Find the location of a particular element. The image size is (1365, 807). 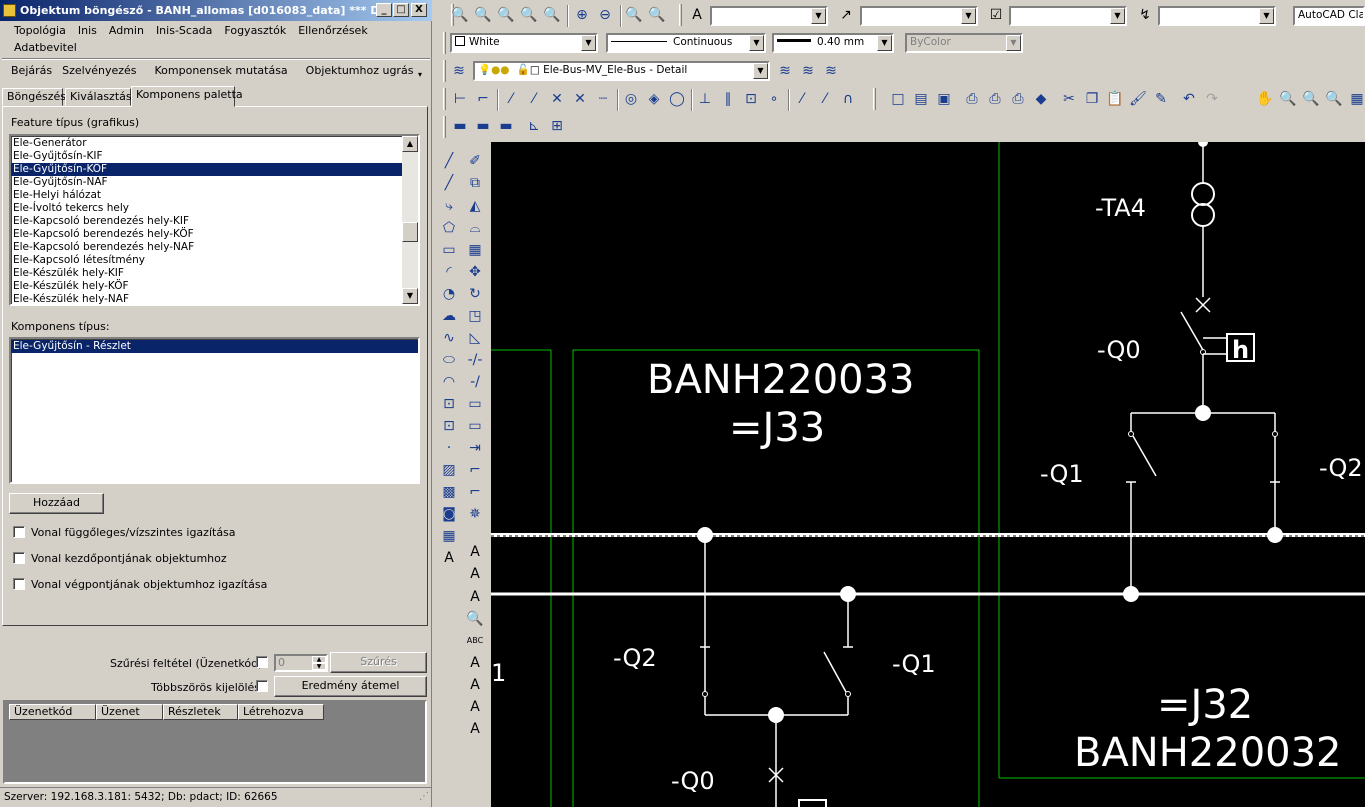

find-replace-icon: 🔍 is located at coordinates (475, 619).